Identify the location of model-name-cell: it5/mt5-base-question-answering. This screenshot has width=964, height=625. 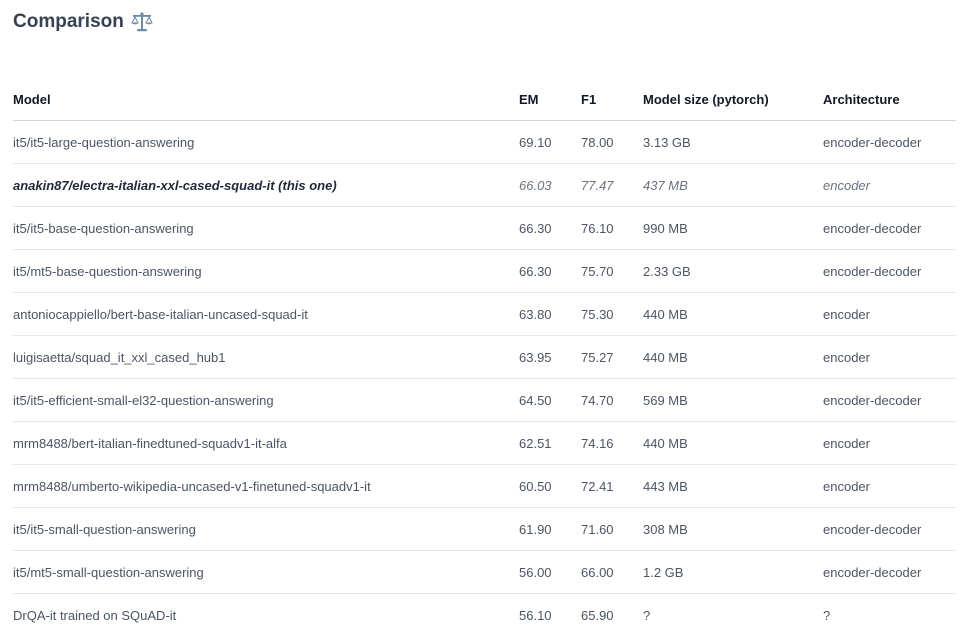
(266, 271).